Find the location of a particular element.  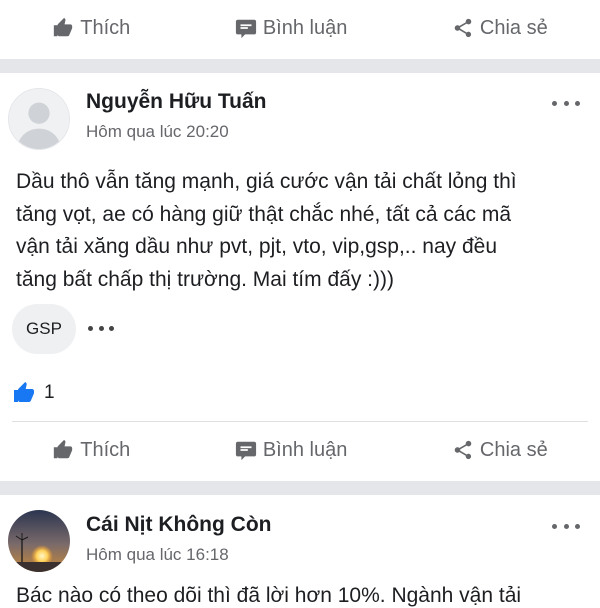

action-bar: Thích Bình luận Chia sẻ is located at coordinates (300, 450).